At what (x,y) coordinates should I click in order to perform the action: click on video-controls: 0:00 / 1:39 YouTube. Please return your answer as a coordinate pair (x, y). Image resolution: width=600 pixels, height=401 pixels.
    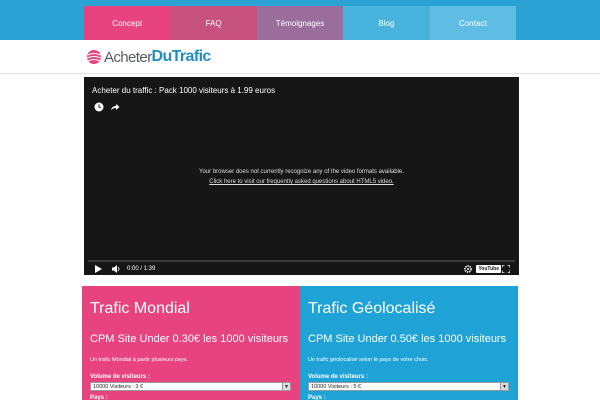
    Looking at the image, I should click on (301, 269).